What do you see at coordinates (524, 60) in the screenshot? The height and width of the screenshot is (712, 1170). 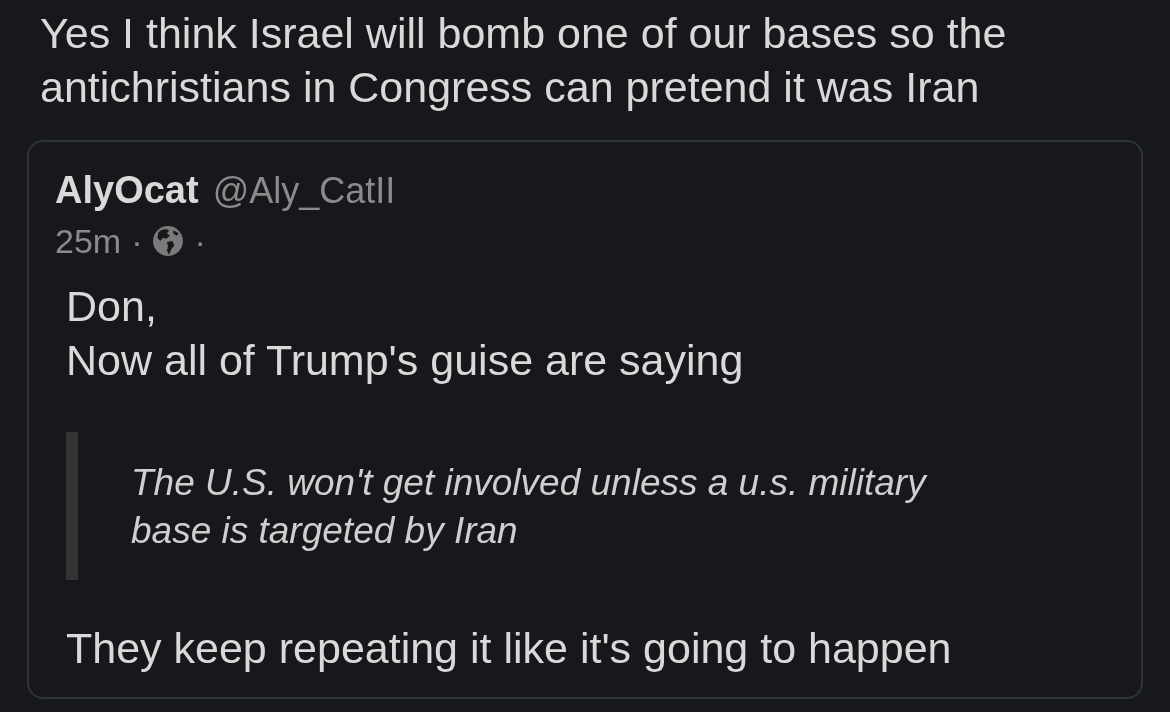 I see `post-text: Yes I think Israel will bomb one of our bases so the antichristians in Congress can pretend it was Iran` at bounding box center [524, 60].